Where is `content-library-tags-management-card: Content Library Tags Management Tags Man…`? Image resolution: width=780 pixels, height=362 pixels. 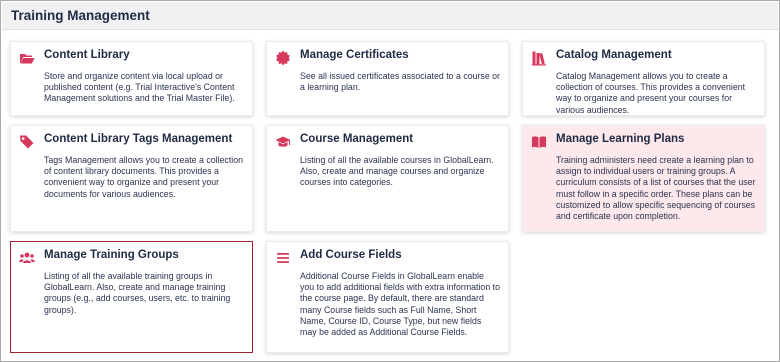 content-library-tags-management-card: Content Library Tags Management Tags Man… is located at coordinates (131, 178).